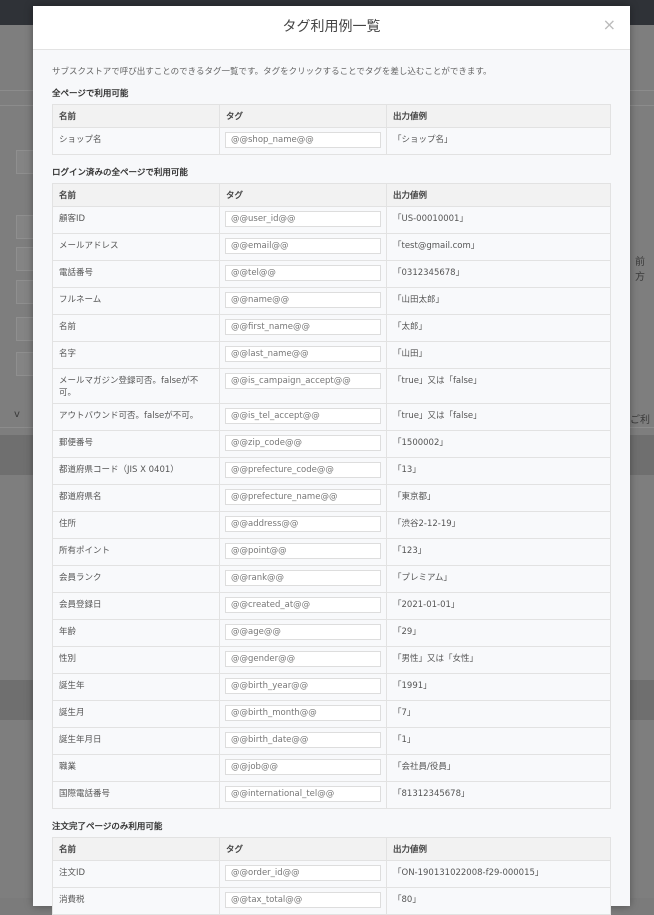 The height and width of the screenshot is (915, 654). I want to click on tag-input: @@birth_date@@, so click(303, 740).